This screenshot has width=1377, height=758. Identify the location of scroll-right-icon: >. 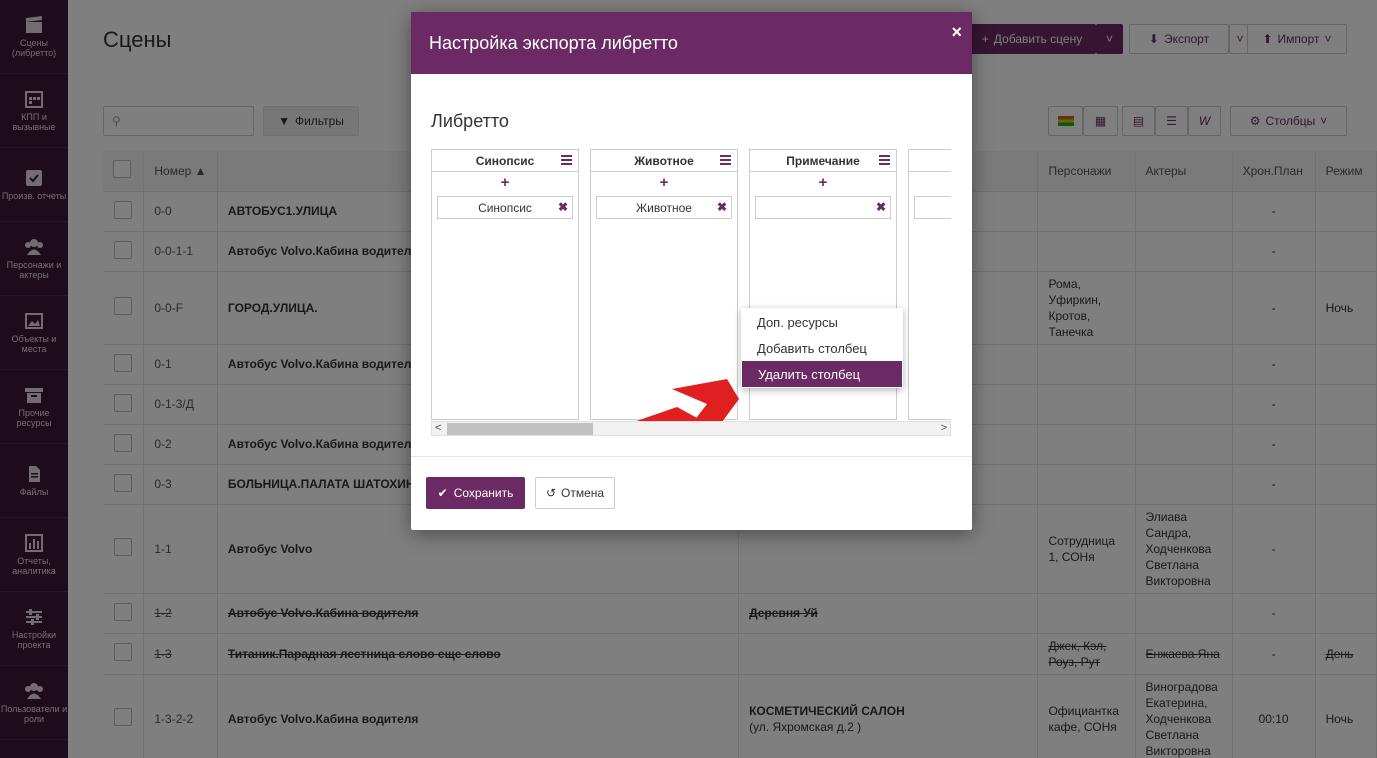
(944, 428).